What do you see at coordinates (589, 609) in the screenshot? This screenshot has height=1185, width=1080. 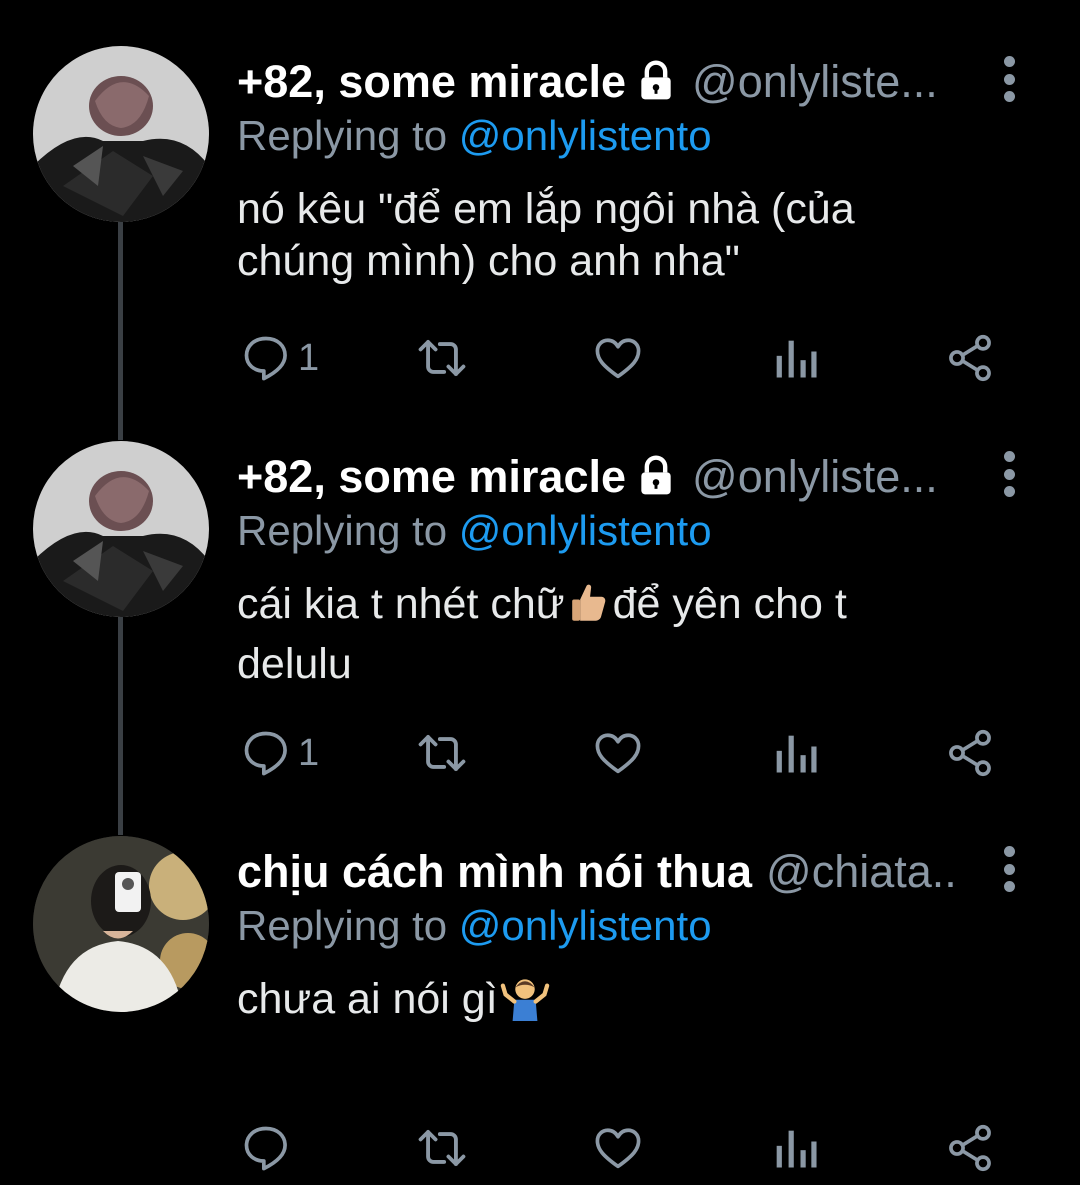 I see `thumbs-up-emoji` at bounding box center [589, 609].